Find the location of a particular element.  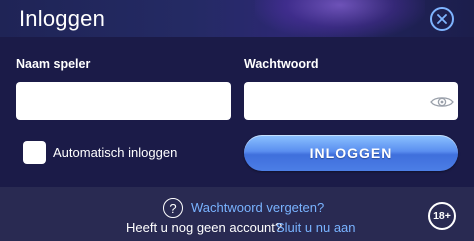

age-restriction-badge: 18+ is located at coordinates (442, 216).